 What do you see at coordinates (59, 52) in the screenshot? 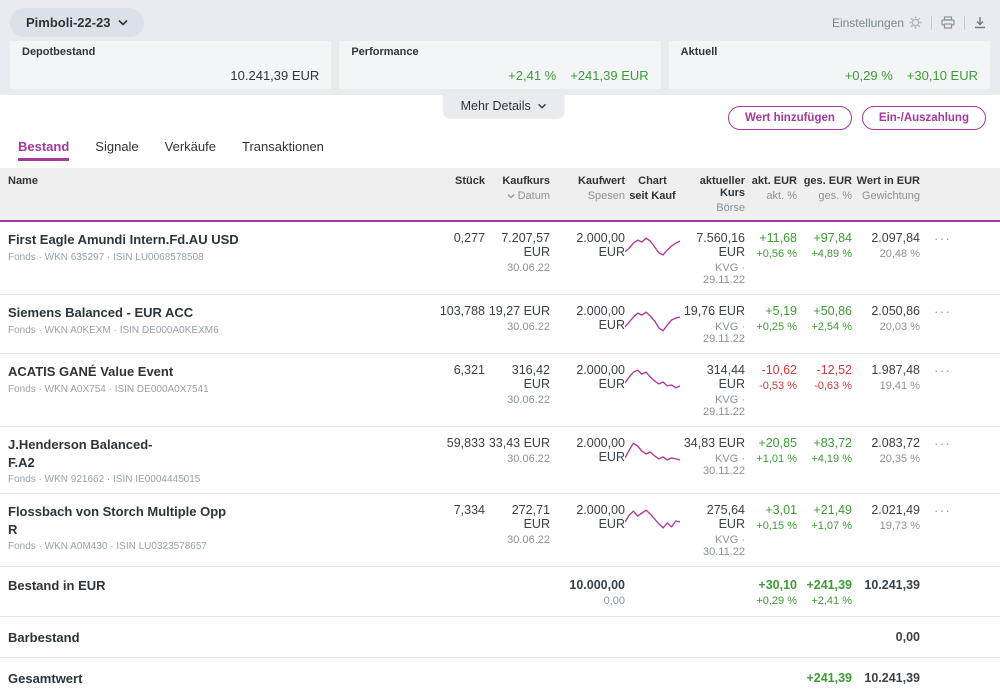
I see `card-label: Depotbestand` at bounding box center [59, 52].